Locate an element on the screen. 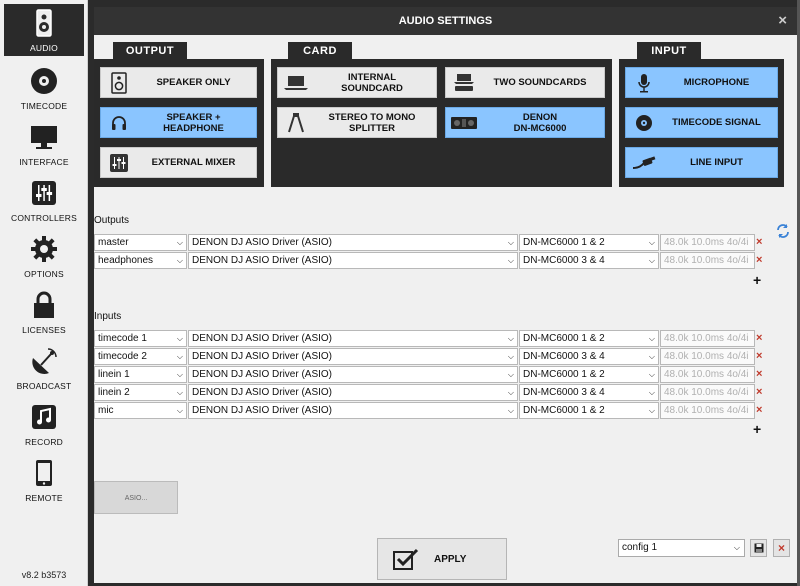 This screenshot has height=586, width=800. input-name-select: linein 2 ⌵ is located at coordinates (140, 392).